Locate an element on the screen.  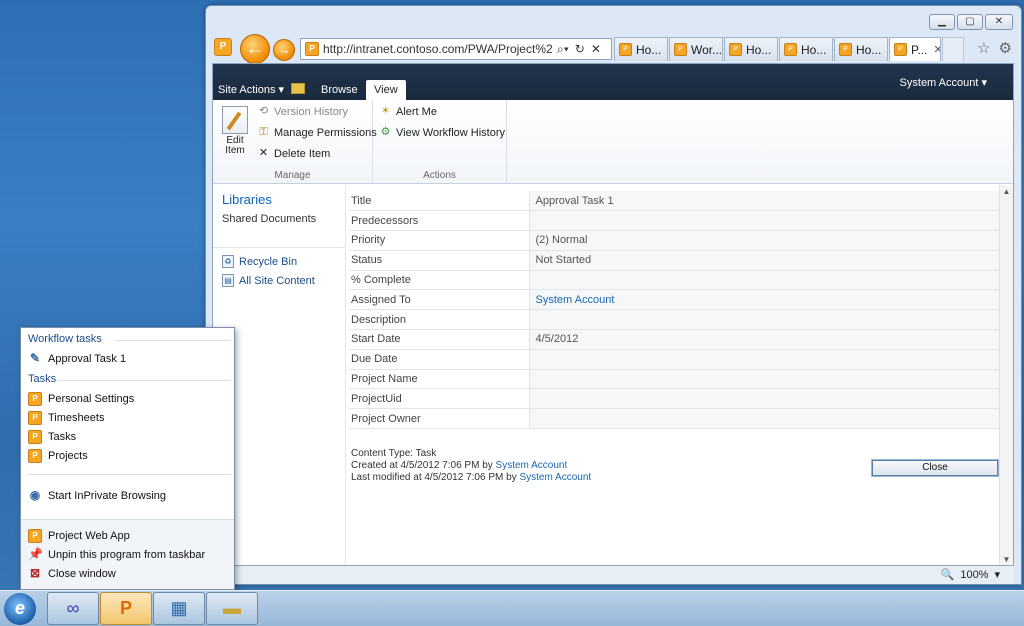
field-label: Priority is located at coordinates (439, 240).